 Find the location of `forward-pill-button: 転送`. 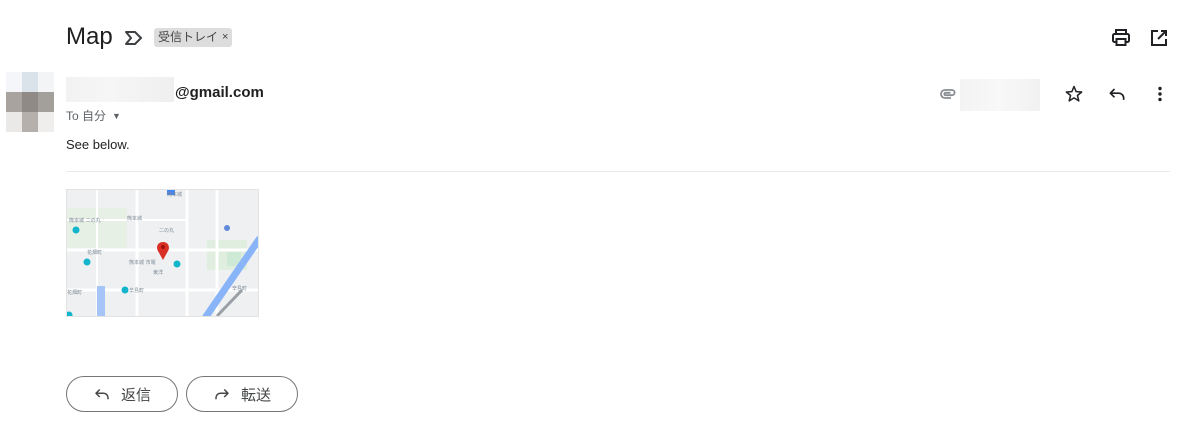

forward-pill-button: 転送 is located at coordinates (242, 394).